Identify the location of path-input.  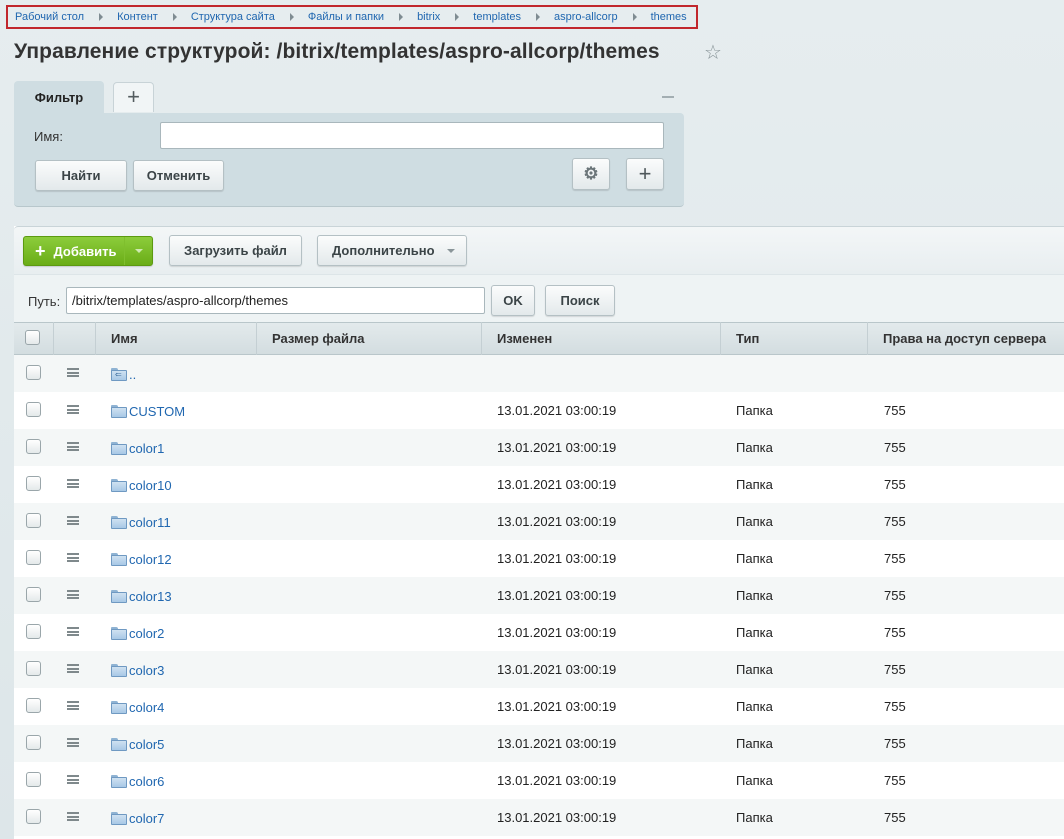
(275, 300).